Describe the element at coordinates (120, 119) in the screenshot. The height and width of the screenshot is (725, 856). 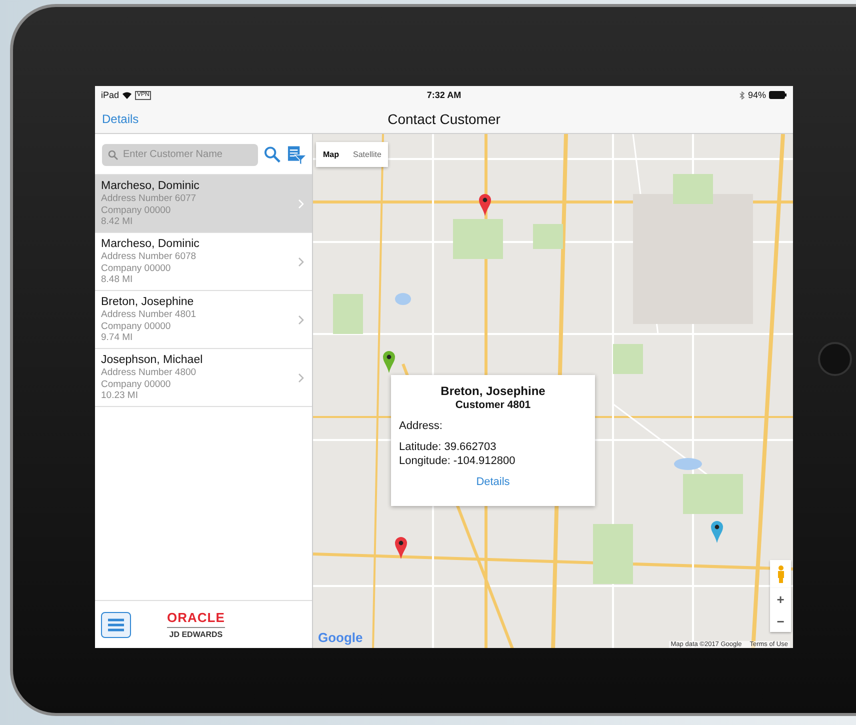
I see `back-button: Details` at that location.